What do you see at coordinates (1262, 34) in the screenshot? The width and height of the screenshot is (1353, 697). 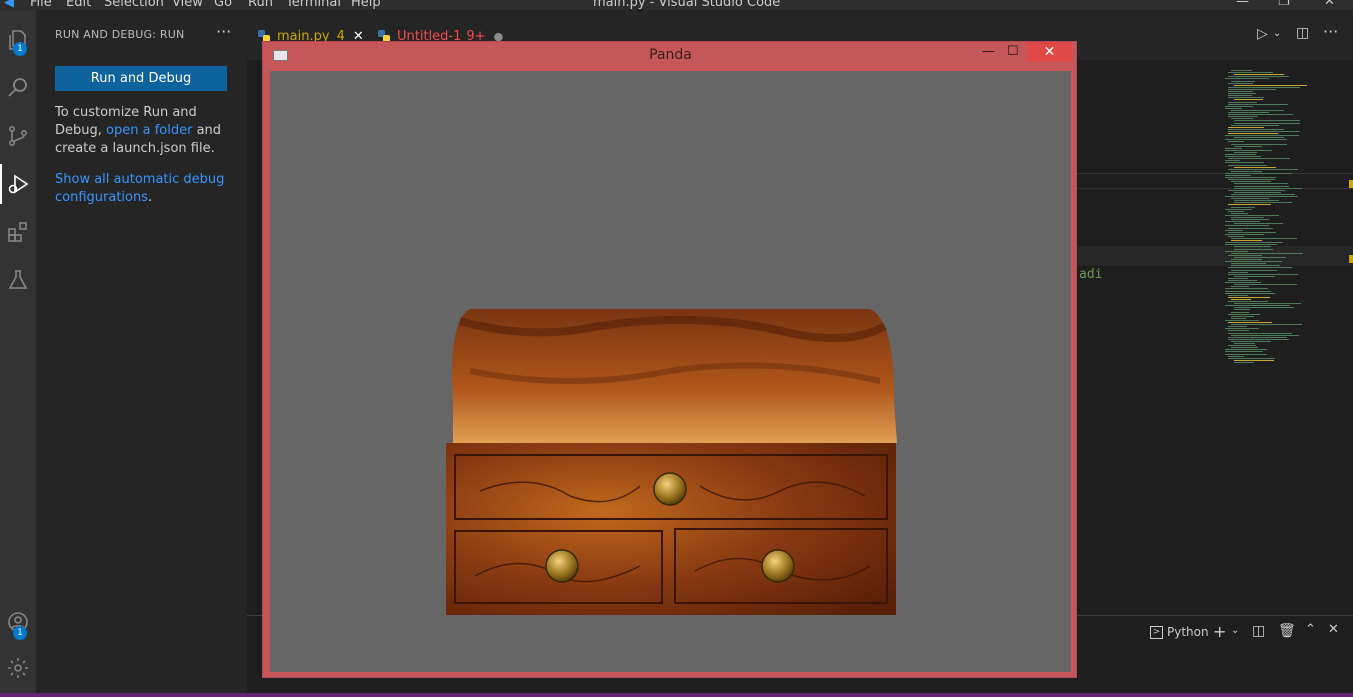 I see `run-python-file-icon: ▷` at bounding box center [1262, 34].